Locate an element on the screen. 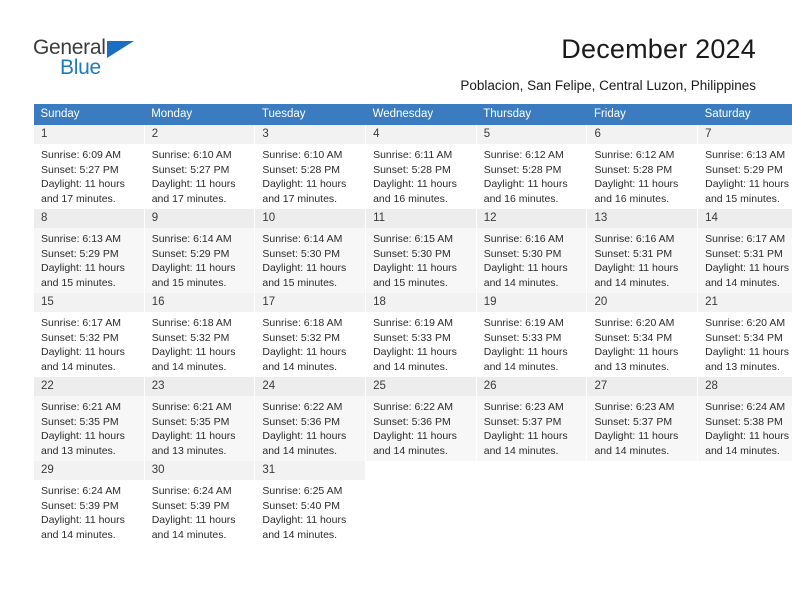 This screenshot has width=792, height=612. daylight-text-line2: and 13 minutes. is located at coordinates (742, 366).